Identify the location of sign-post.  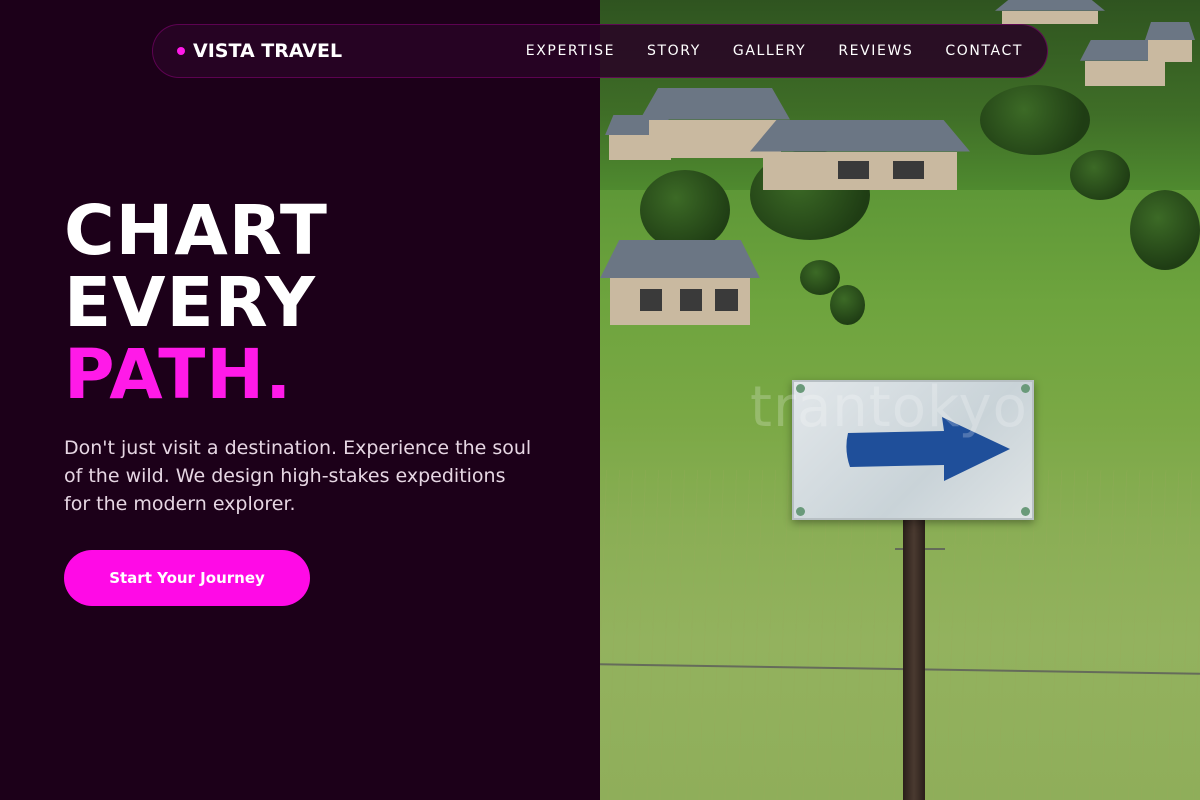
(914, 657).